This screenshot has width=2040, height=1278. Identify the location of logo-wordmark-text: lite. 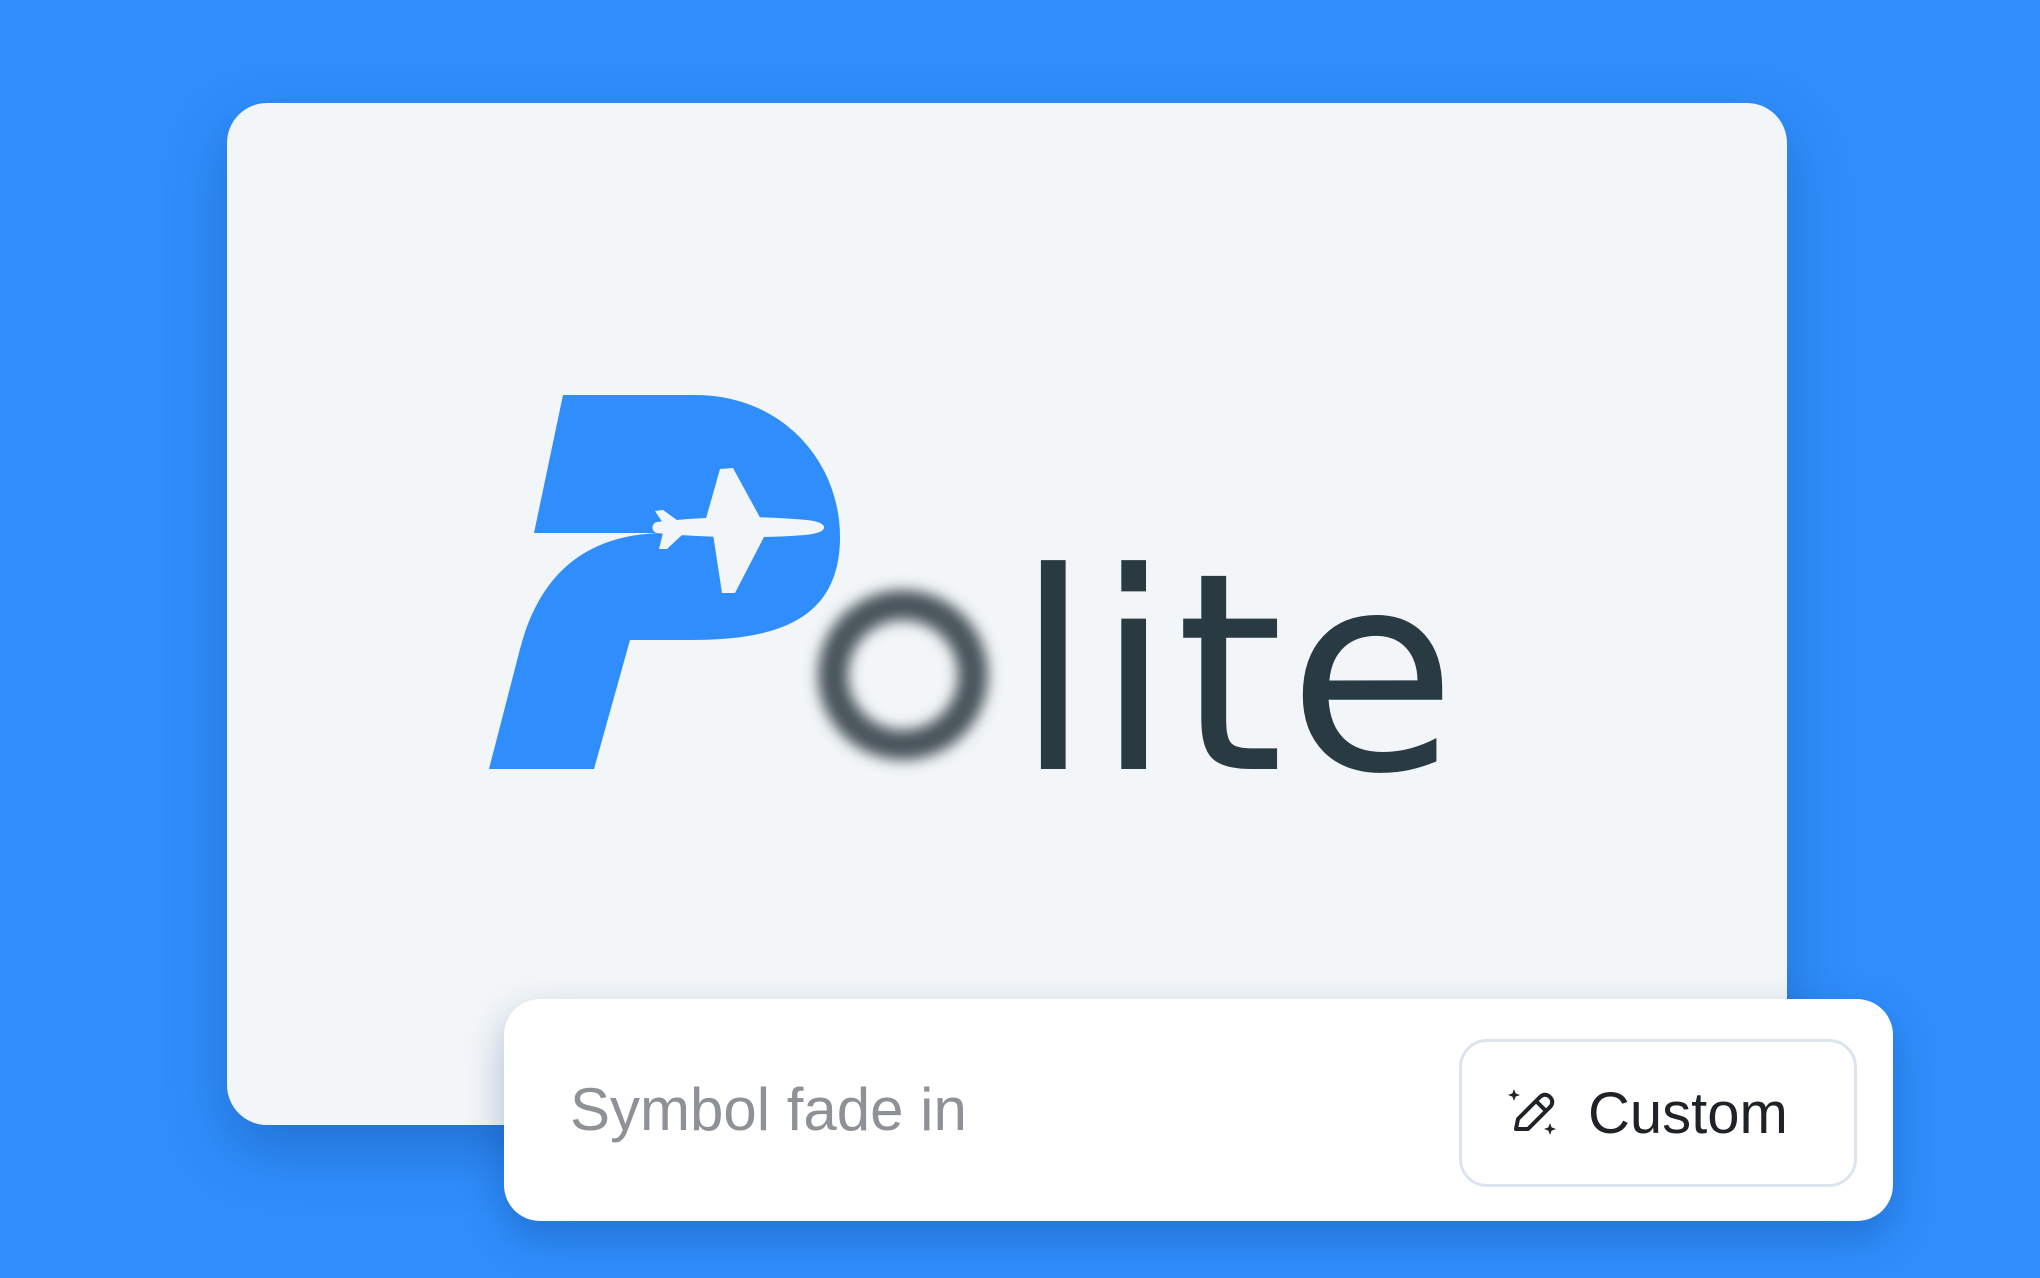
(1238, 674).